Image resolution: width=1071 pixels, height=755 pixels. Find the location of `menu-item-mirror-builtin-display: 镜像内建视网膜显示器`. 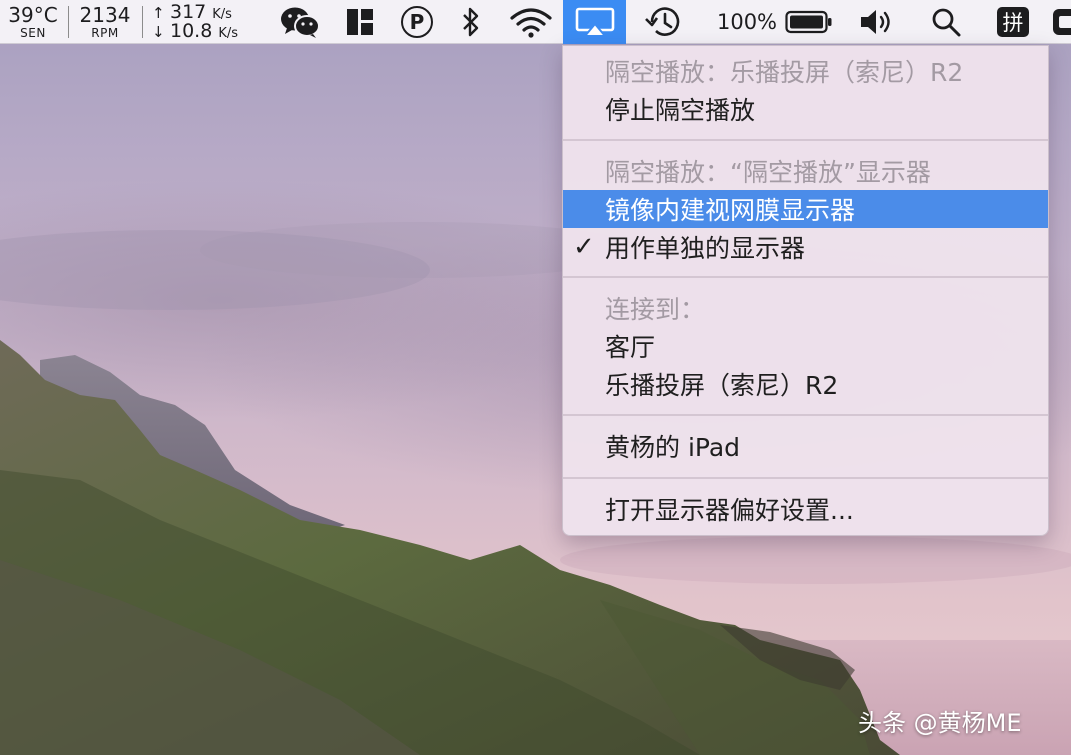

menu-item-mirror-builtin-display: 镜像内建视网膜显示器 is located at coordinates (805, 209).